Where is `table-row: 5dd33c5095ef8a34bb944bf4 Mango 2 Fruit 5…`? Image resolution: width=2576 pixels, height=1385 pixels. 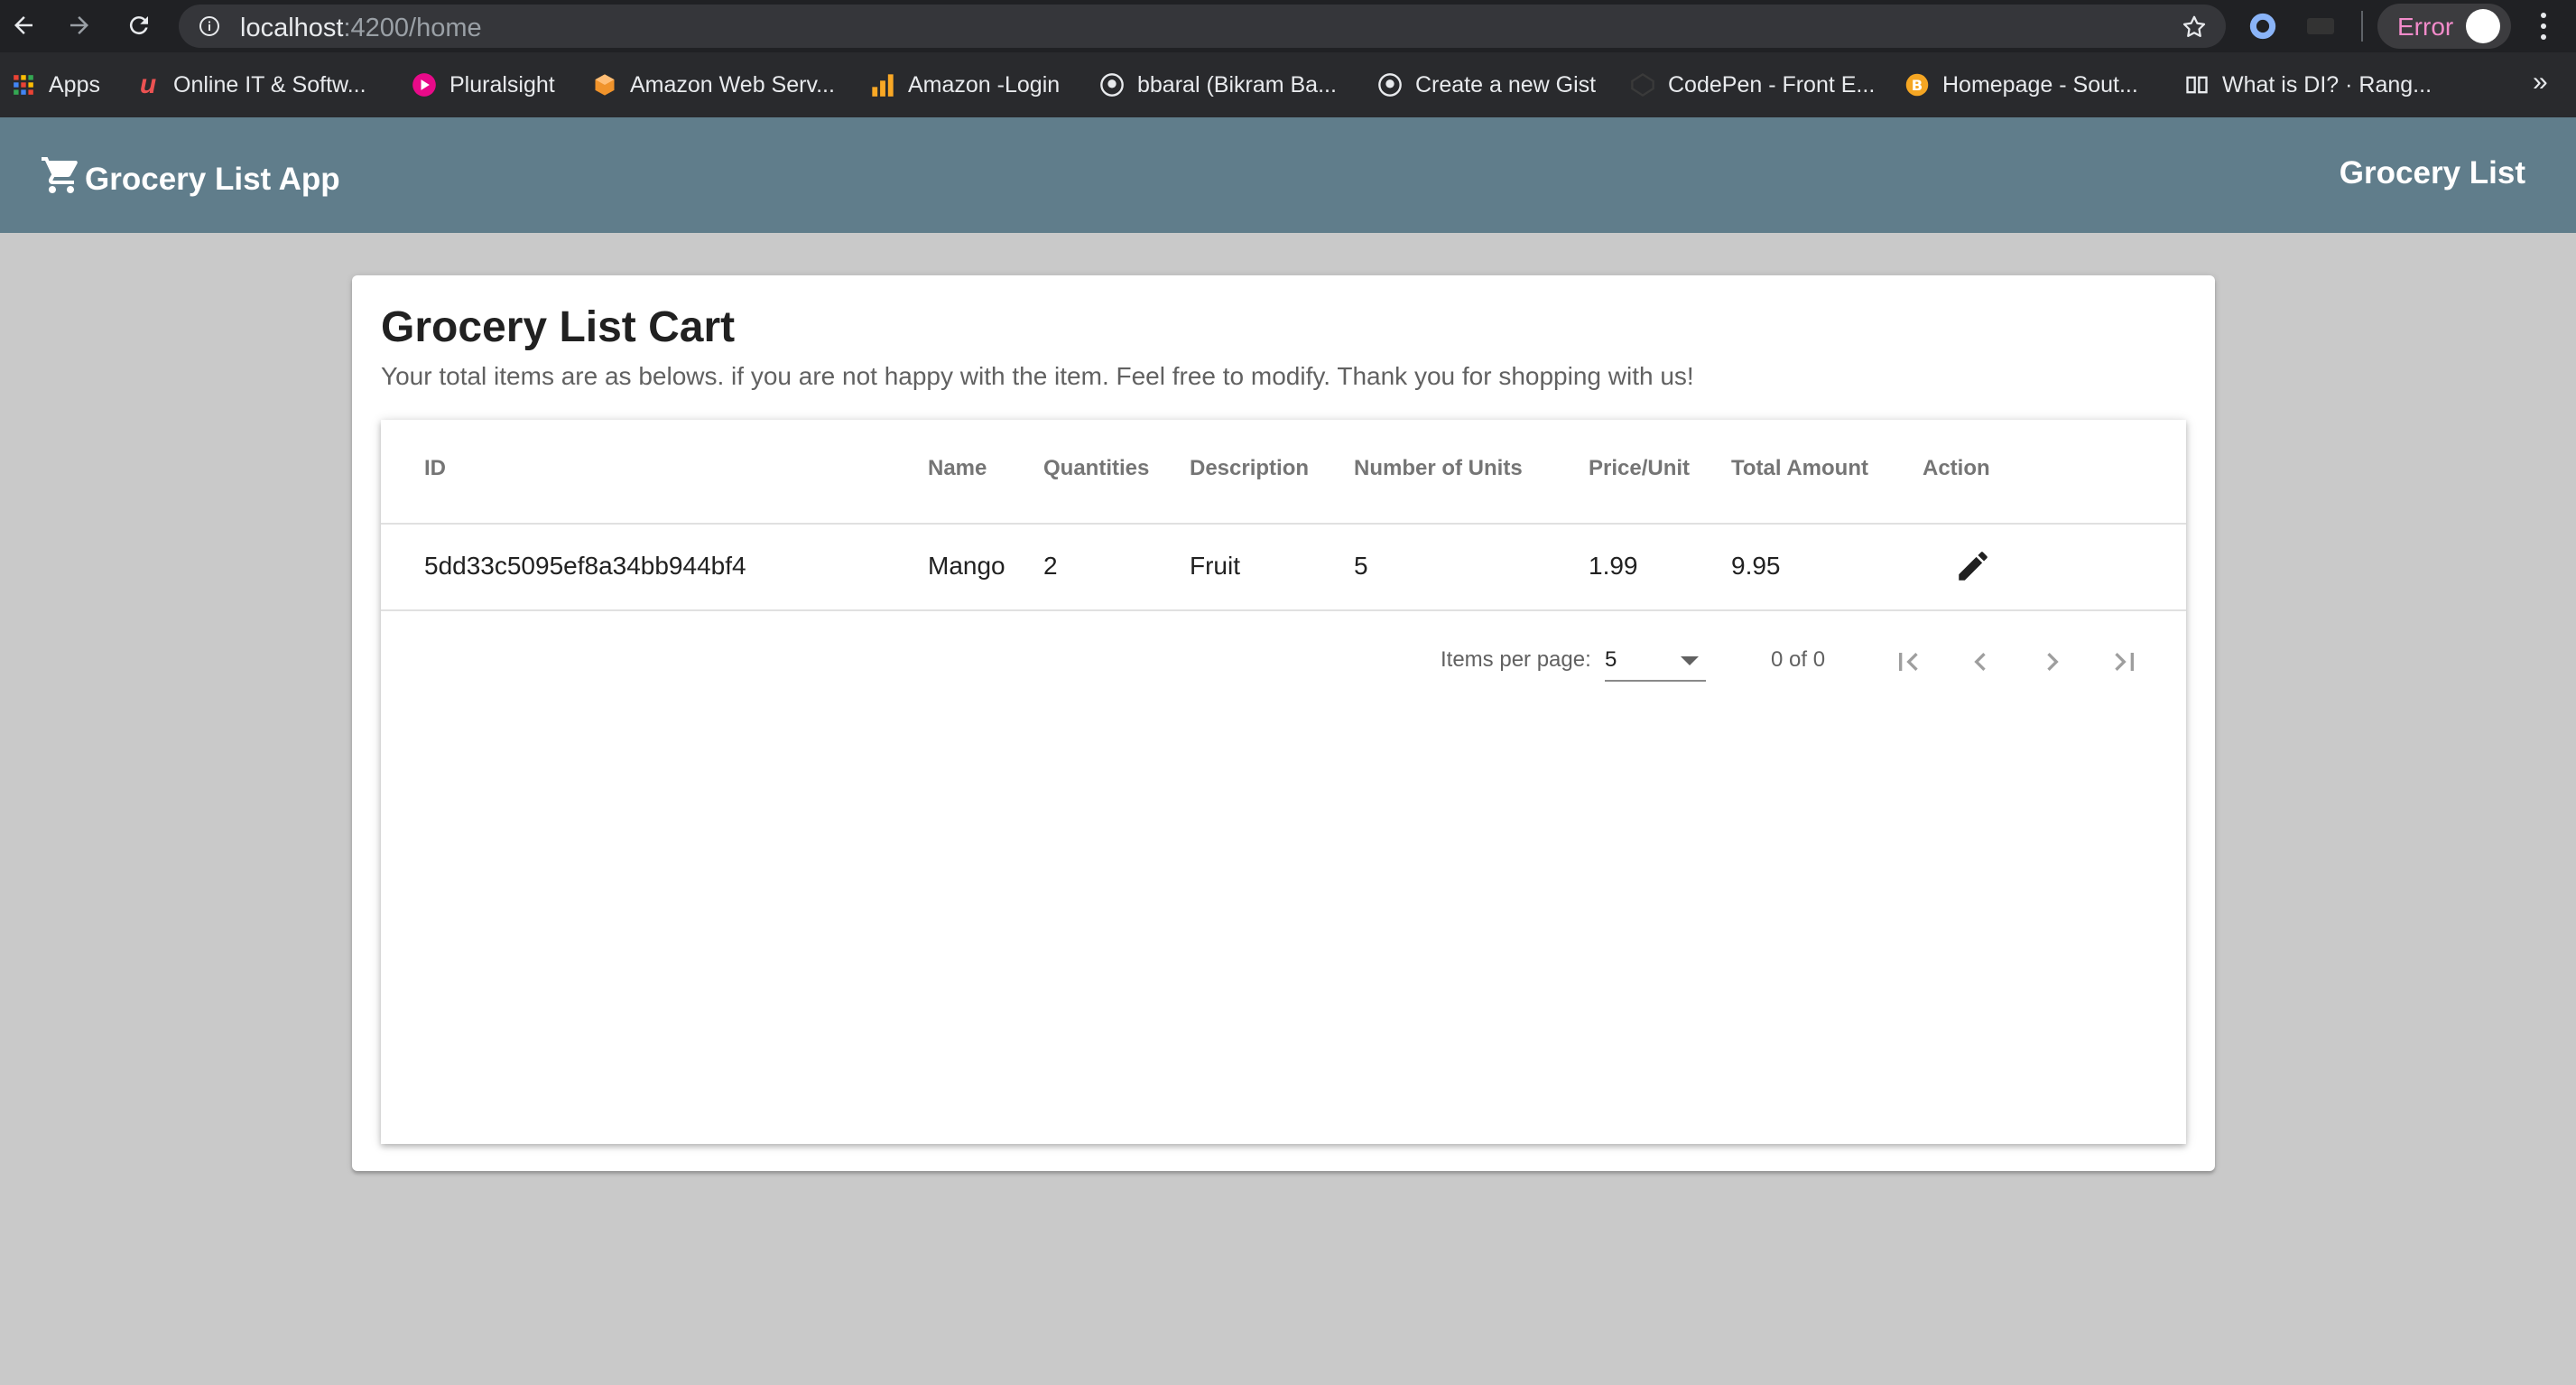
table-row: 5dd33c5095ef8a34bb944bf4 Mango 2 Fruit 5… is located at coordinates (1284, 567).